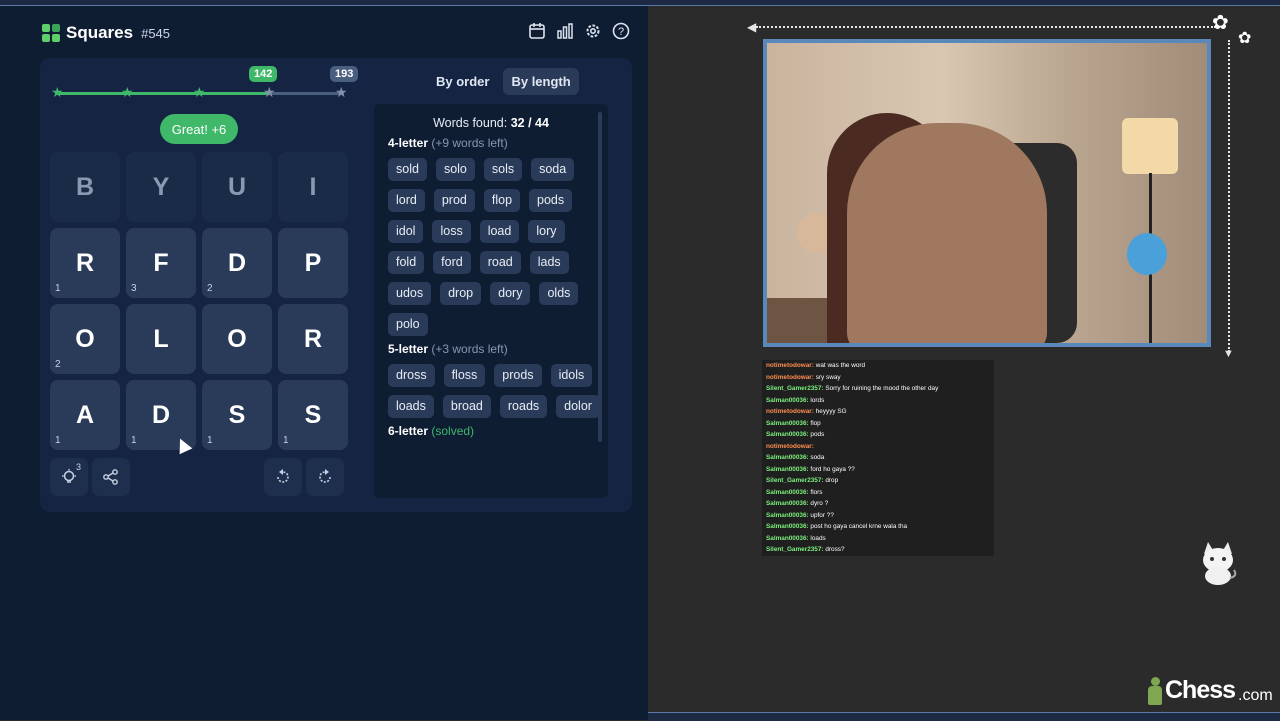 Image resolution: width=1280 pixels, height=721 pixels. Describe the element at coordinates (551, 200) in the screenshot. I see `word-chip: pods` at that location.